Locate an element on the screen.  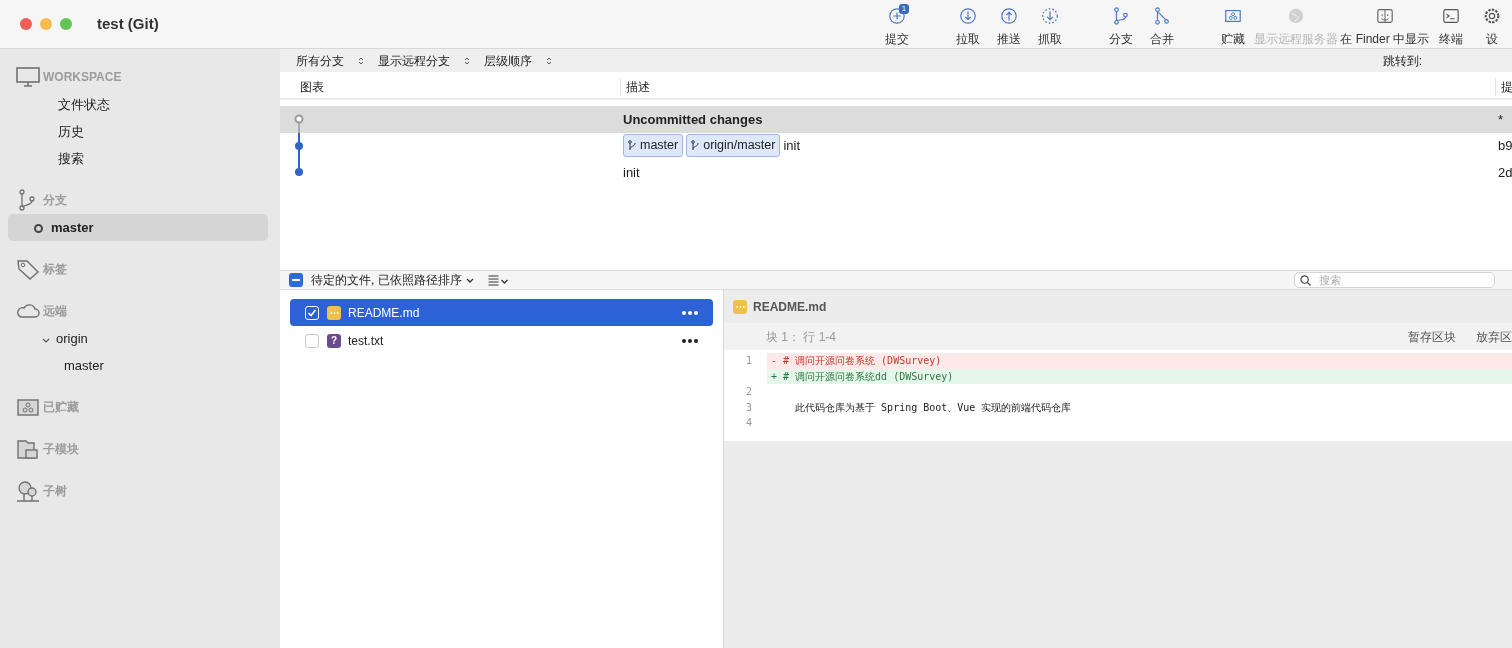
toolbar-button: 终端 is located at coordinates (1450, 27).